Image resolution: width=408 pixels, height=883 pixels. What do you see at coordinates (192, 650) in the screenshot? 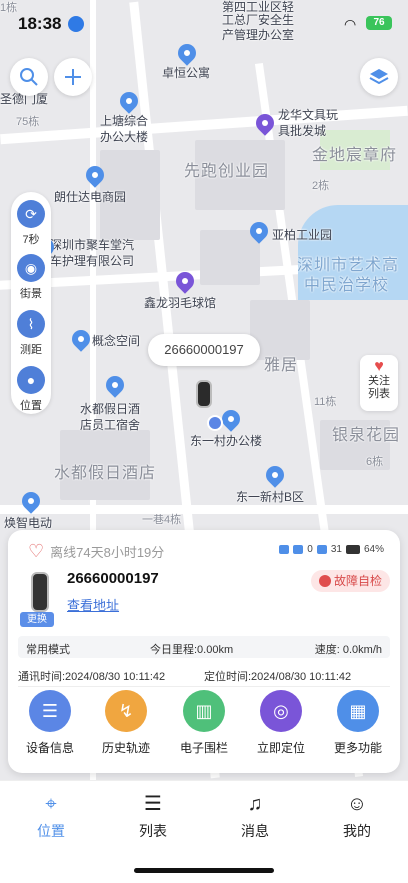
I see `mileage-text: 今日里程:0.00km` at bounding box center [192, 650].